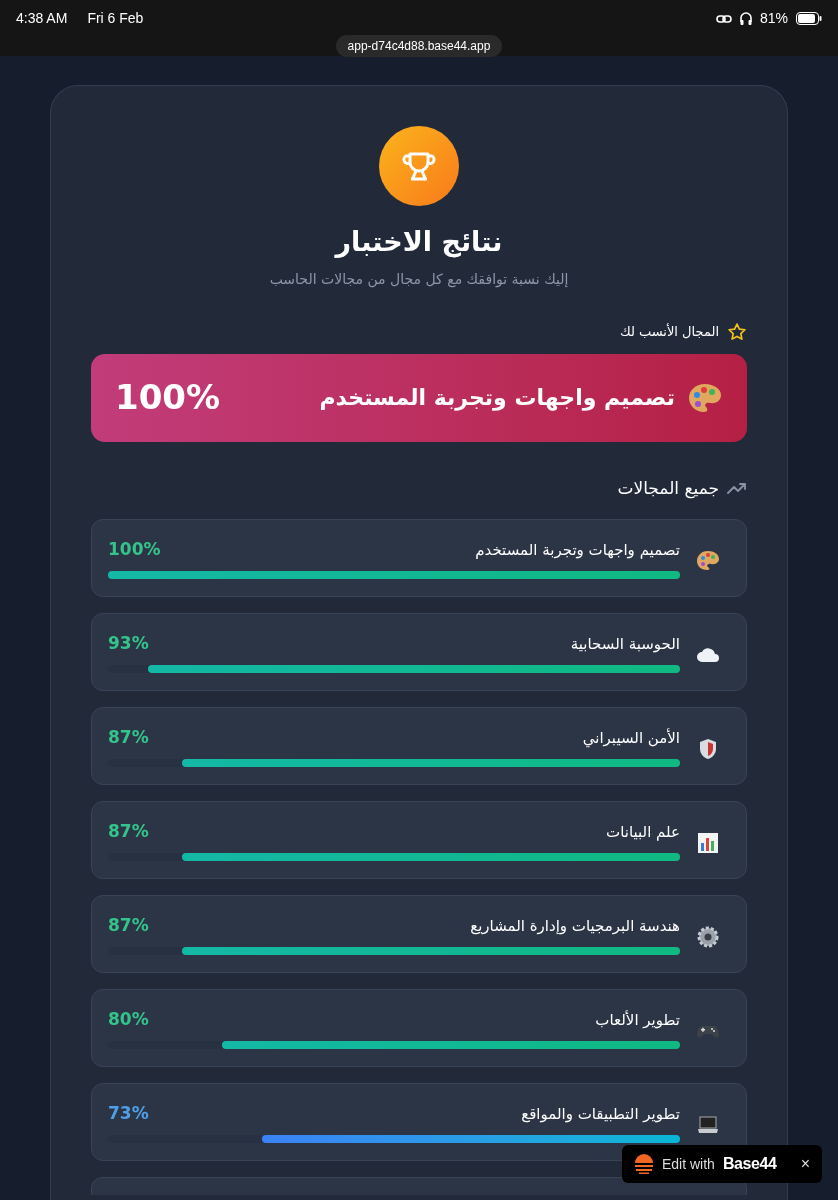  I want to click on page-subtitle: إليك نسبة توافقك مع كل مجال من مجالات الحاسب, so click(419, 279).